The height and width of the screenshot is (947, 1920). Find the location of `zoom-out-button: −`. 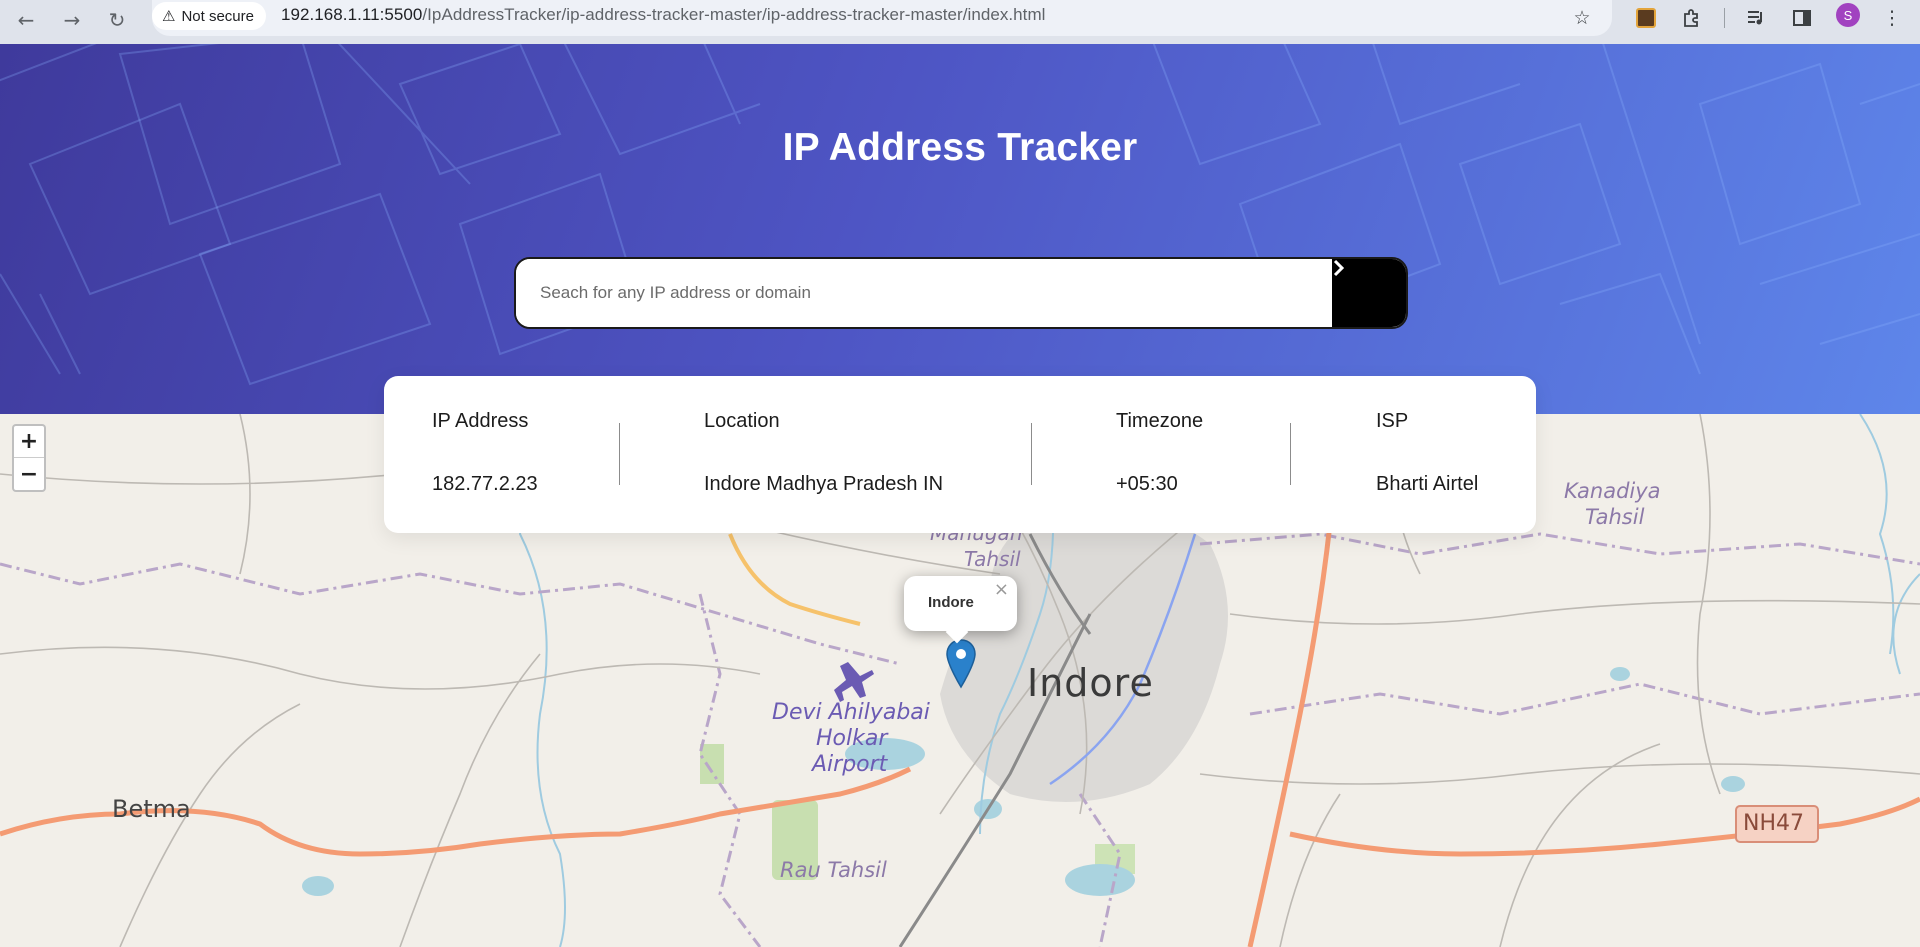

zoom-out-button: − is located at coordinates (29, 474).